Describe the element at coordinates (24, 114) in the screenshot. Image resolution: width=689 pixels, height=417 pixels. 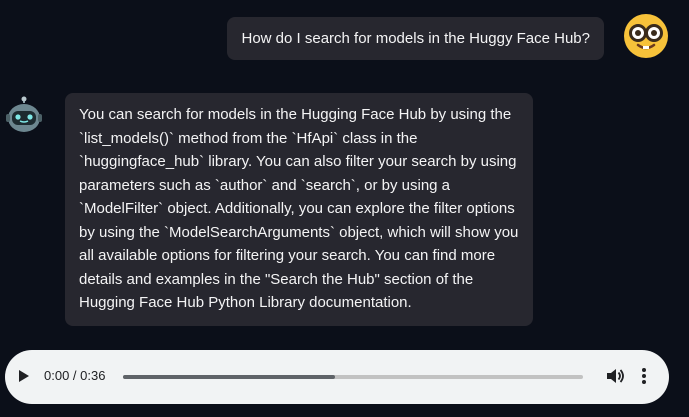
I see `robot-icon` at that location.